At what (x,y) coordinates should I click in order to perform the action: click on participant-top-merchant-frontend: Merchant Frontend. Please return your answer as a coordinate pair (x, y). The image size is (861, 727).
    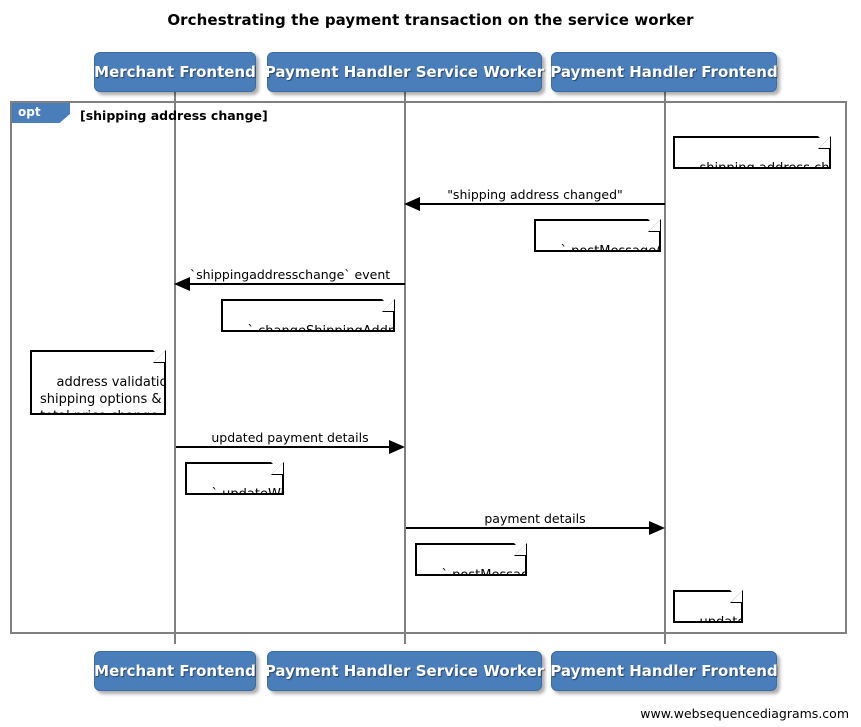
    Looking at the image, I should click on (175, 72).